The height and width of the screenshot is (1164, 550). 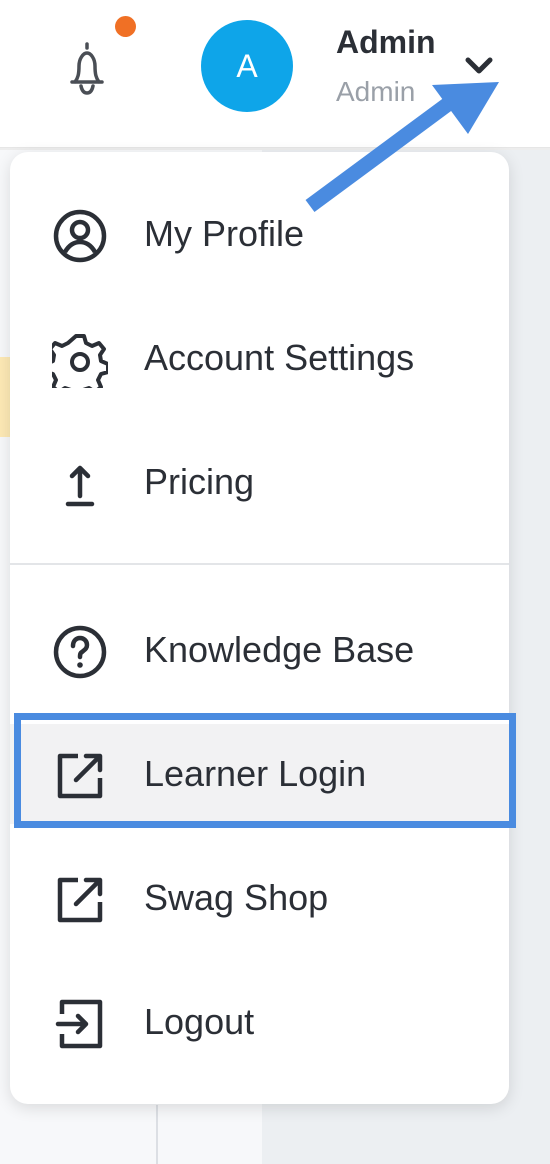 I want to click on top-bar: A Admin Admin, so click(x=275, y=74).